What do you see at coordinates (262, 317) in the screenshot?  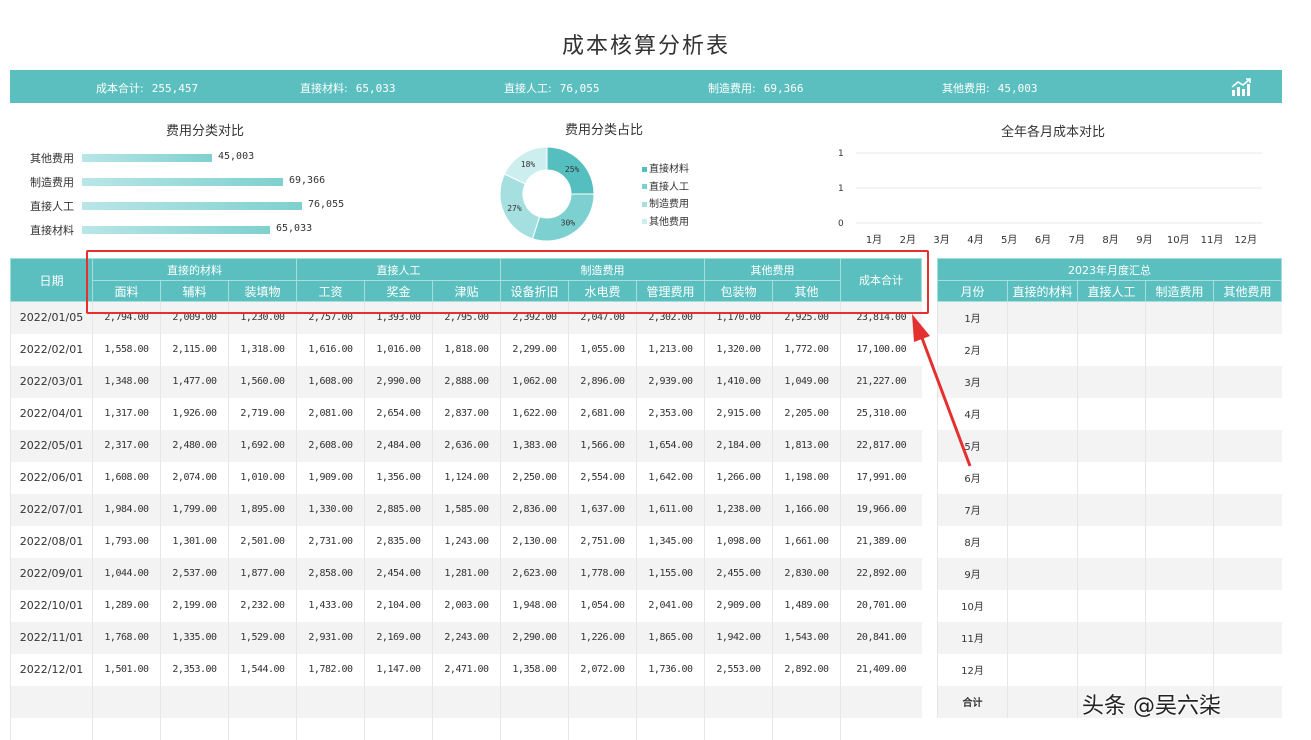 I see `cell-value: 1,230.00` at bounding box center [262, 317].